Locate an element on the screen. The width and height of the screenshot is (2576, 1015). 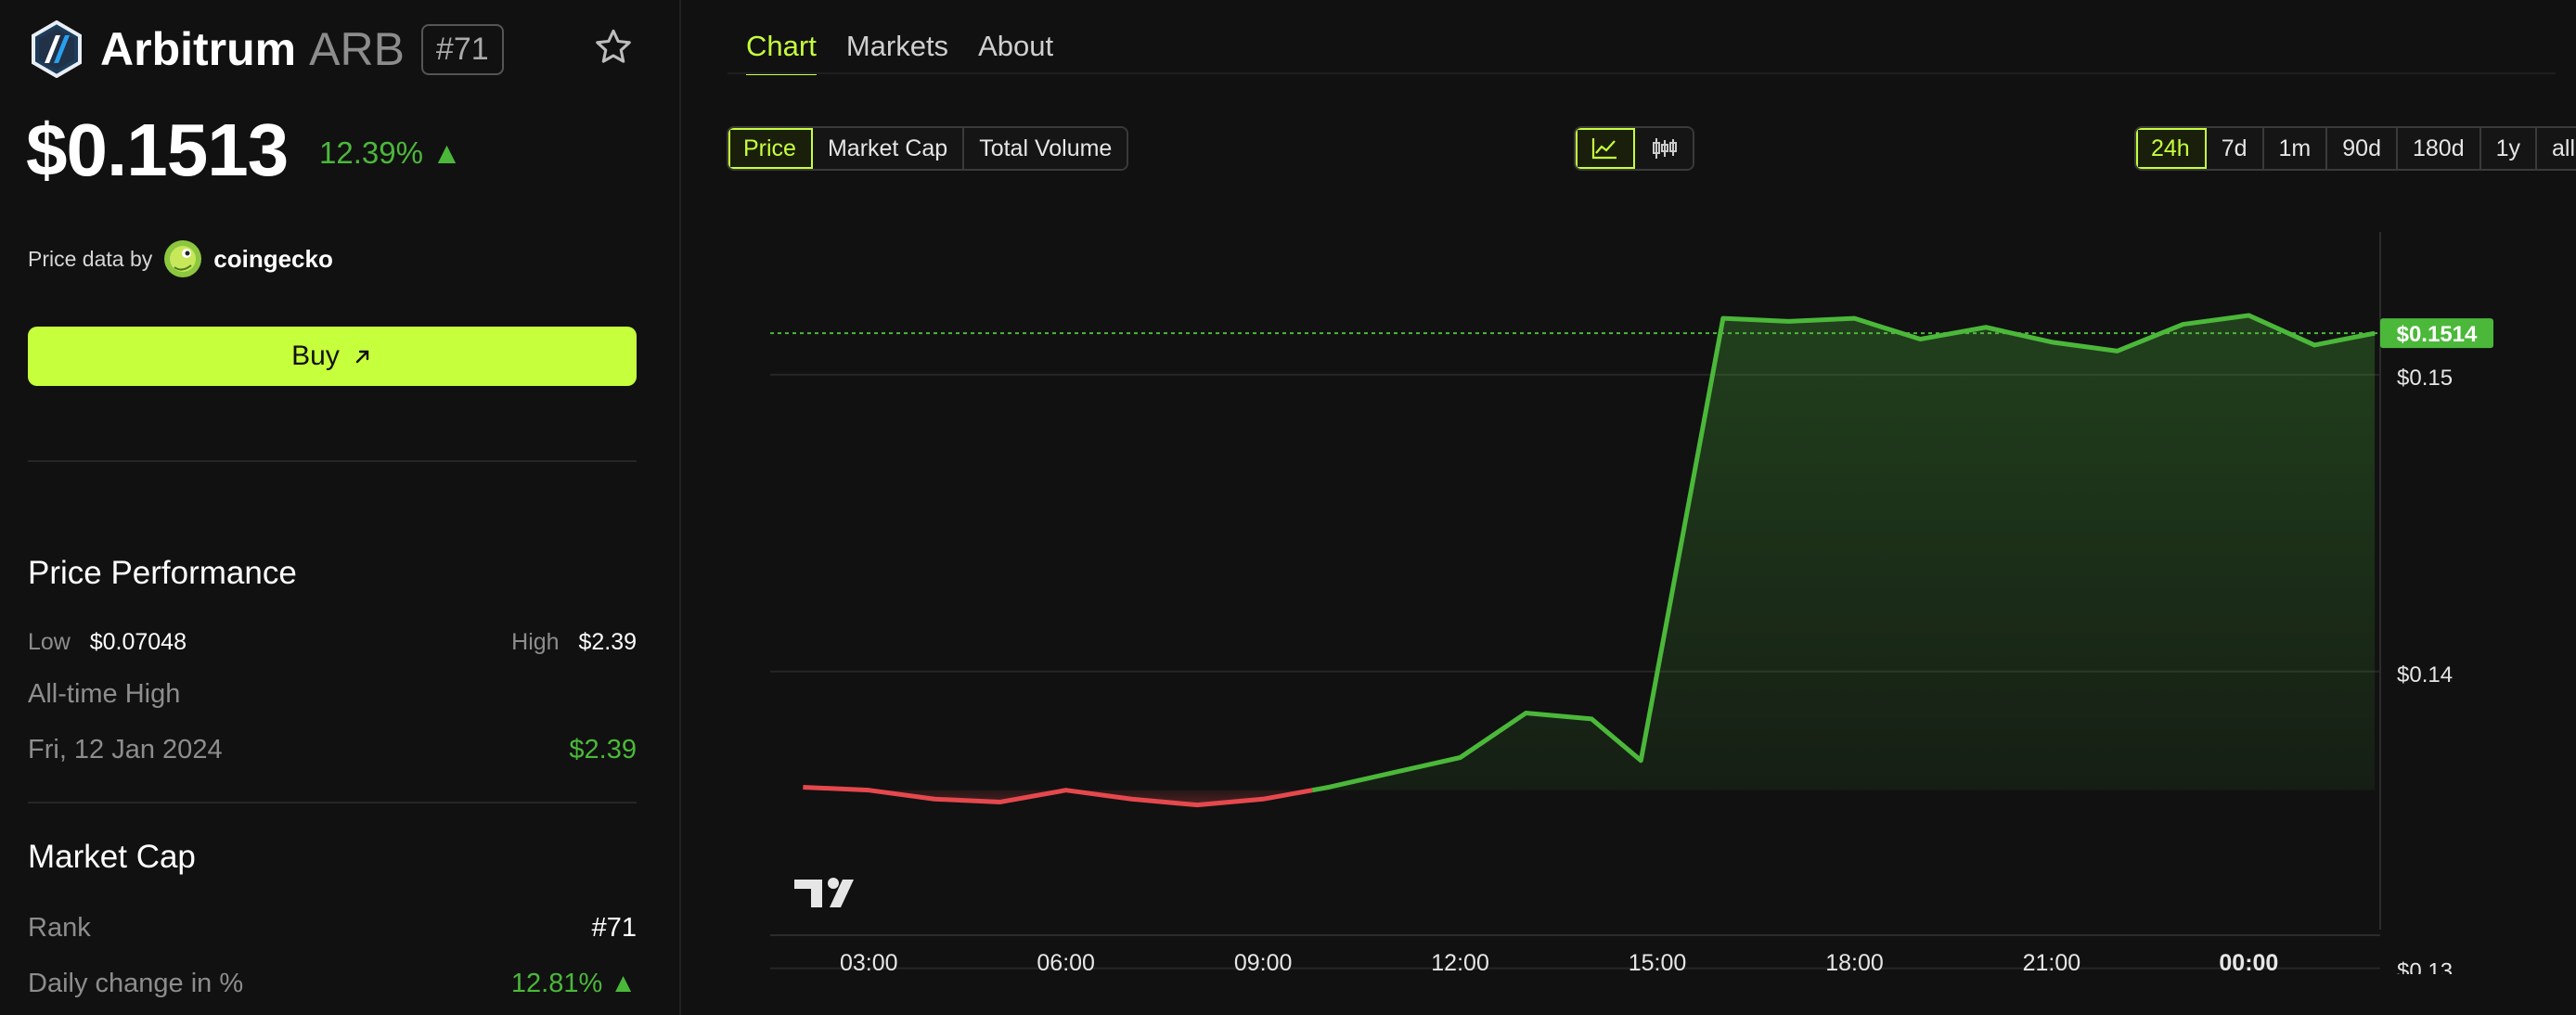
x-tick-label: 15:00 is located at coordinates (1658, 962).